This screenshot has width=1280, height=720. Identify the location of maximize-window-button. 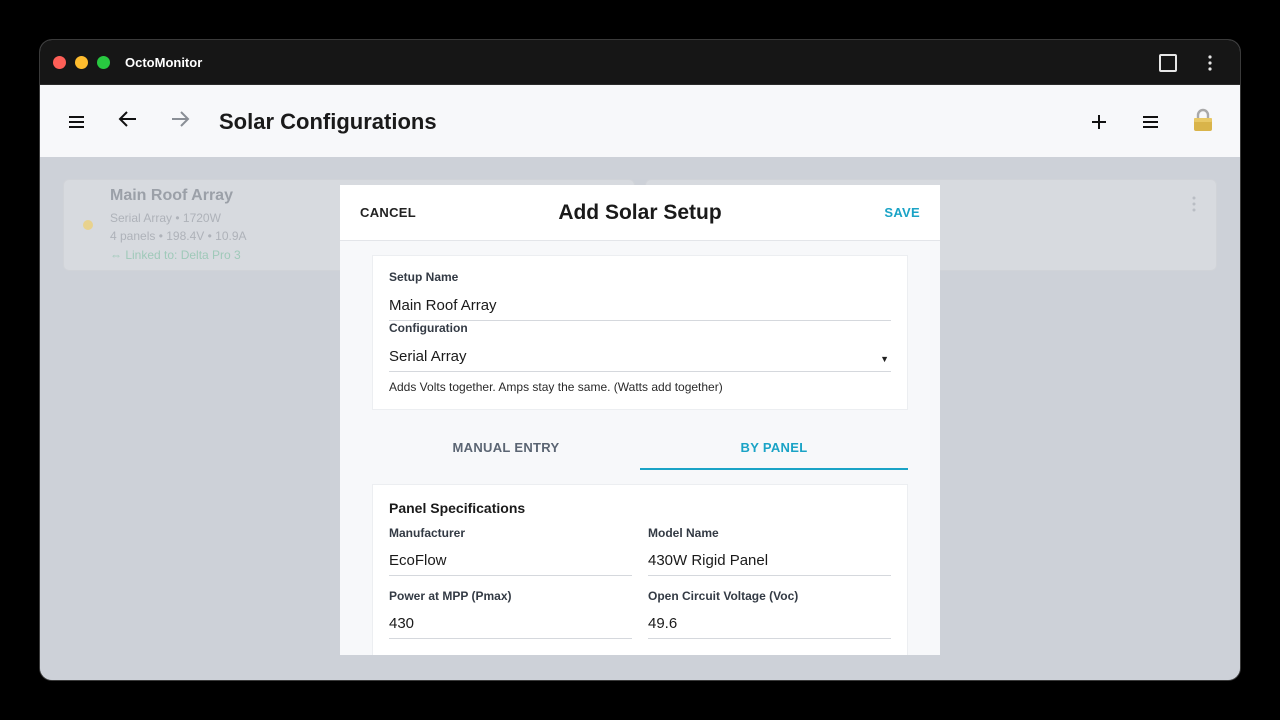
(103, 62).